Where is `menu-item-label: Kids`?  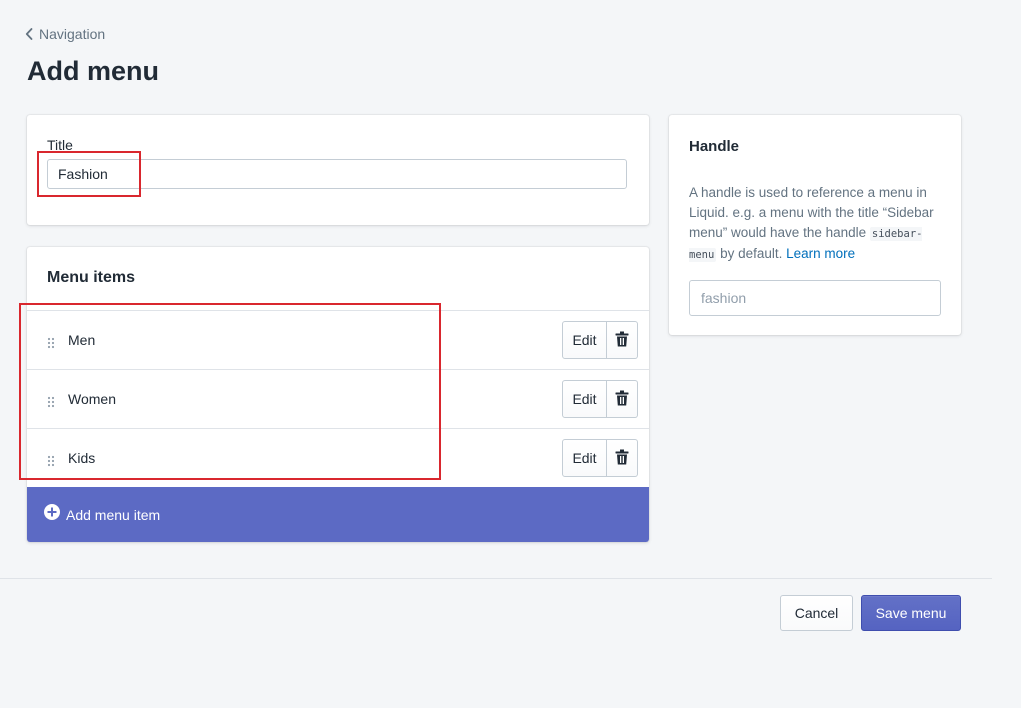
menu-item-label: Kids is located at coordinates (82, 458).